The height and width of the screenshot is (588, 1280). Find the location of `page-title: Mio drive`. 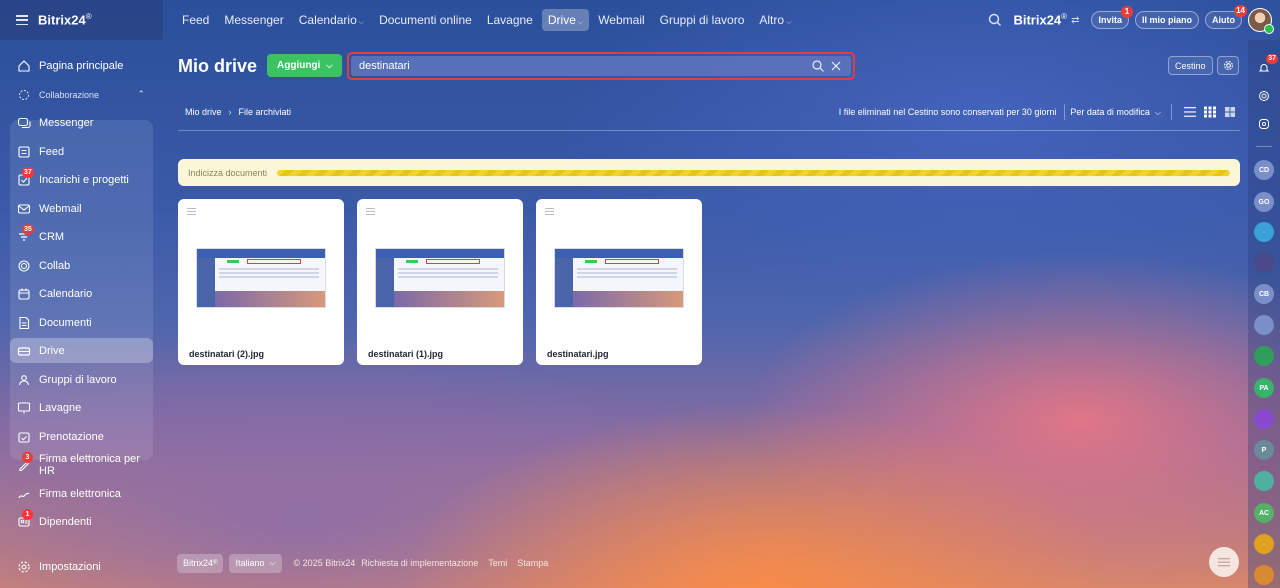

page-title: Mio drive is located at coordinates (218, 66).